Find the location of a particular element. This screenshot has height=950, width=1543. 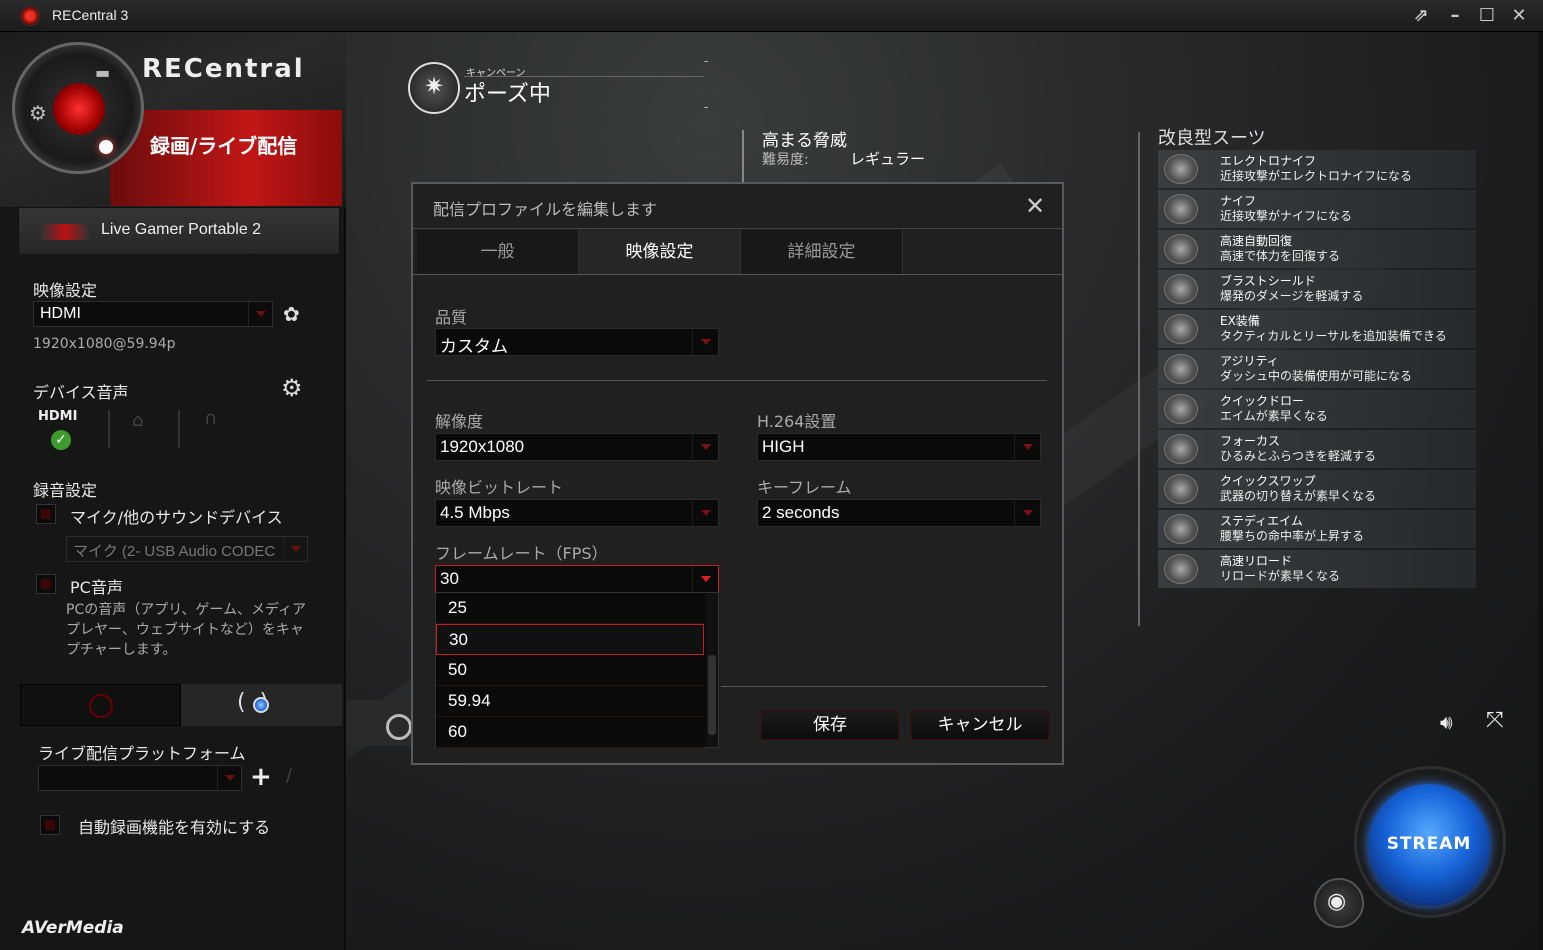

stream-button: STREAM is located at coordinates (1429, 845).